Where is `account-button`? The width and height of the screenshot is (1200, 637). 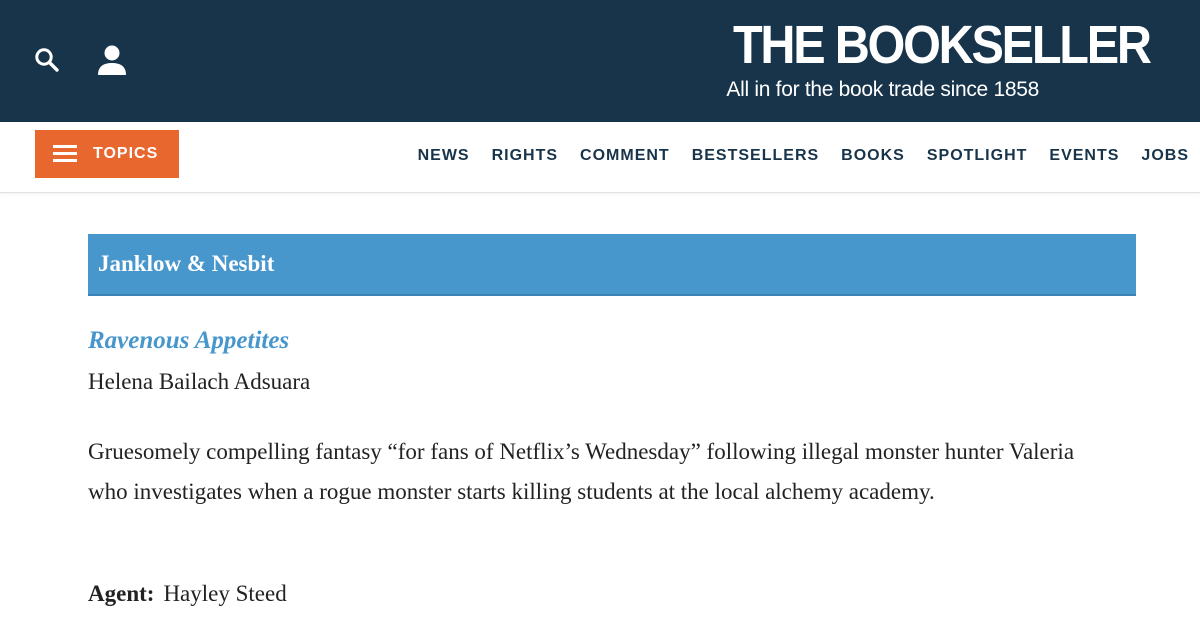 account-button is located at coordinates (112, 60).